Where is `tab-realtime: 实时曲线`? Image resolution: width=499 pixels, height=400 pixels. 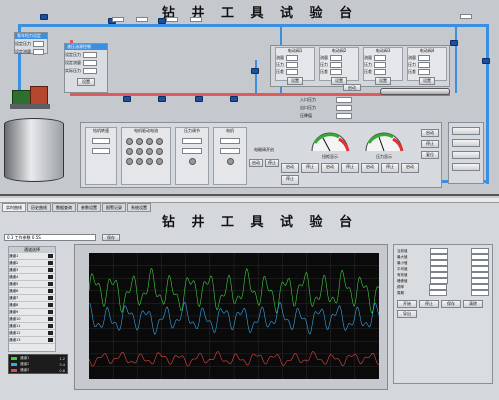 tab-realtime: 实时曲线 is located at coordinates (14, 207).